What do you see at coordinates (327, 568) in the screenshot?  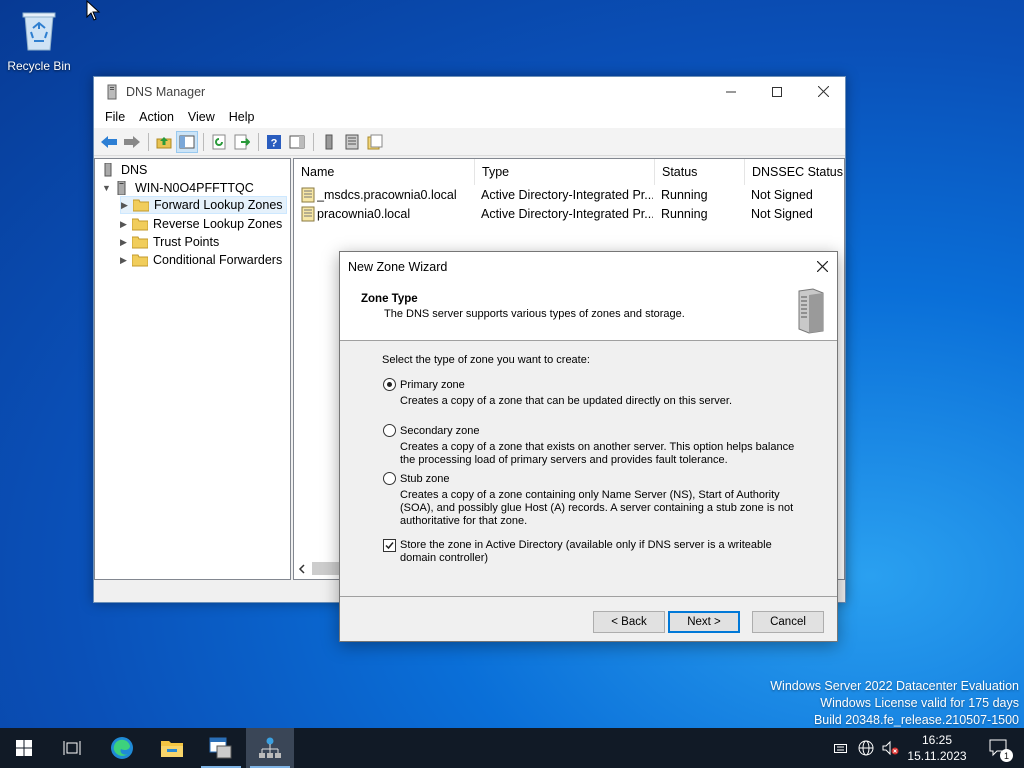 I see `scrollbar-thumb` at bounding box center [327, 568].